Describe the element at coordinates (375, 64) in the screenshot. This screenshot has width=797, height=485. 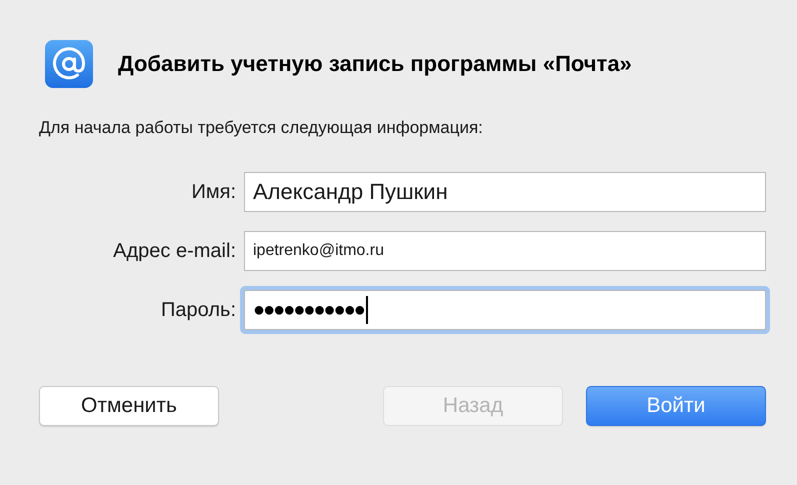
I see `dialog-title: Добавить учетную запись программы «Почта»` at that location.